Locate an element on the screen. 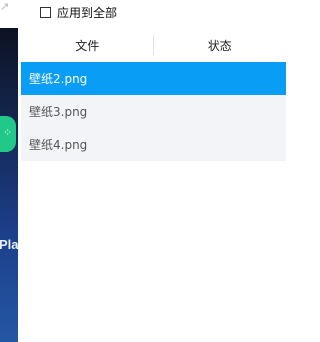 The width and height of the screenshot is (320, 342). file-name: 壁纸4.png is located at coordinates (58, 145).